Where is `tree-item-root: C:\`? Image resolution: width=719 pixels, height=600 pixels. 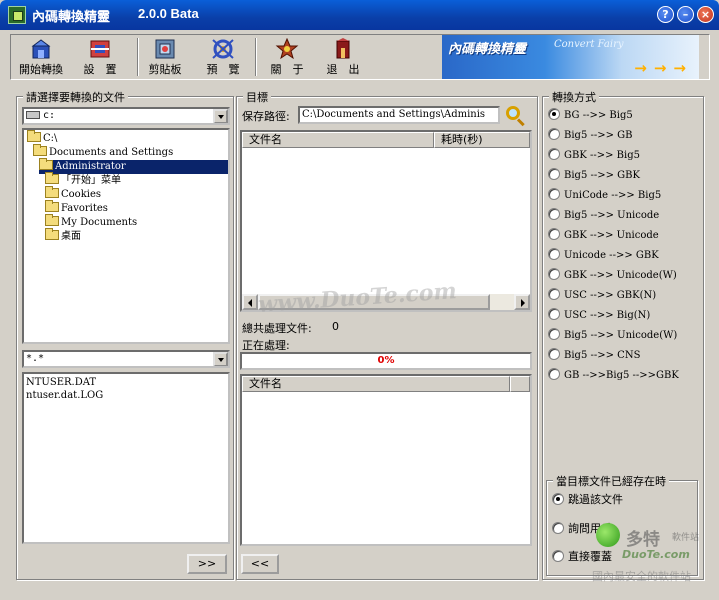 tree-item-root: C:\ is located at coordinates (42, 138).